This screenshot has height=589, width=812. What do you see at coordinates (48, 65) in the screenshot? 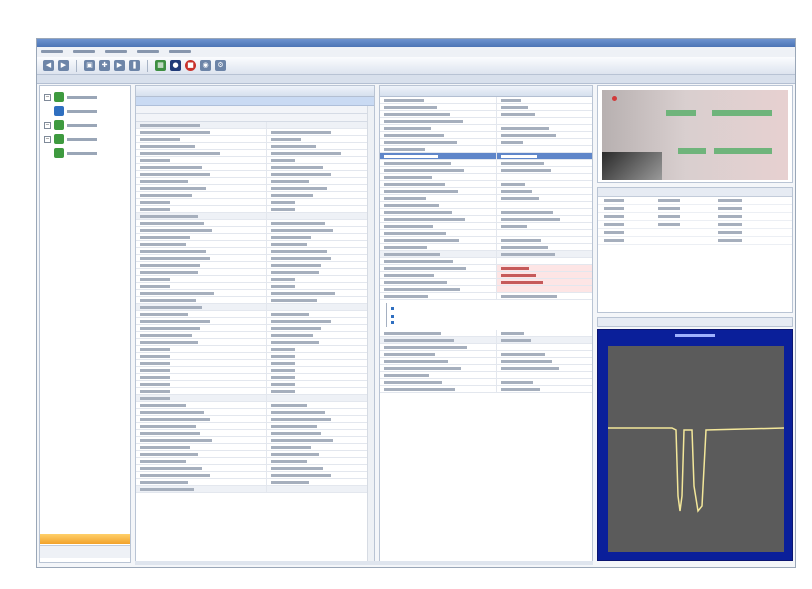
I see `back-arrow-icon: ◀` at bounding box center [48, 65].